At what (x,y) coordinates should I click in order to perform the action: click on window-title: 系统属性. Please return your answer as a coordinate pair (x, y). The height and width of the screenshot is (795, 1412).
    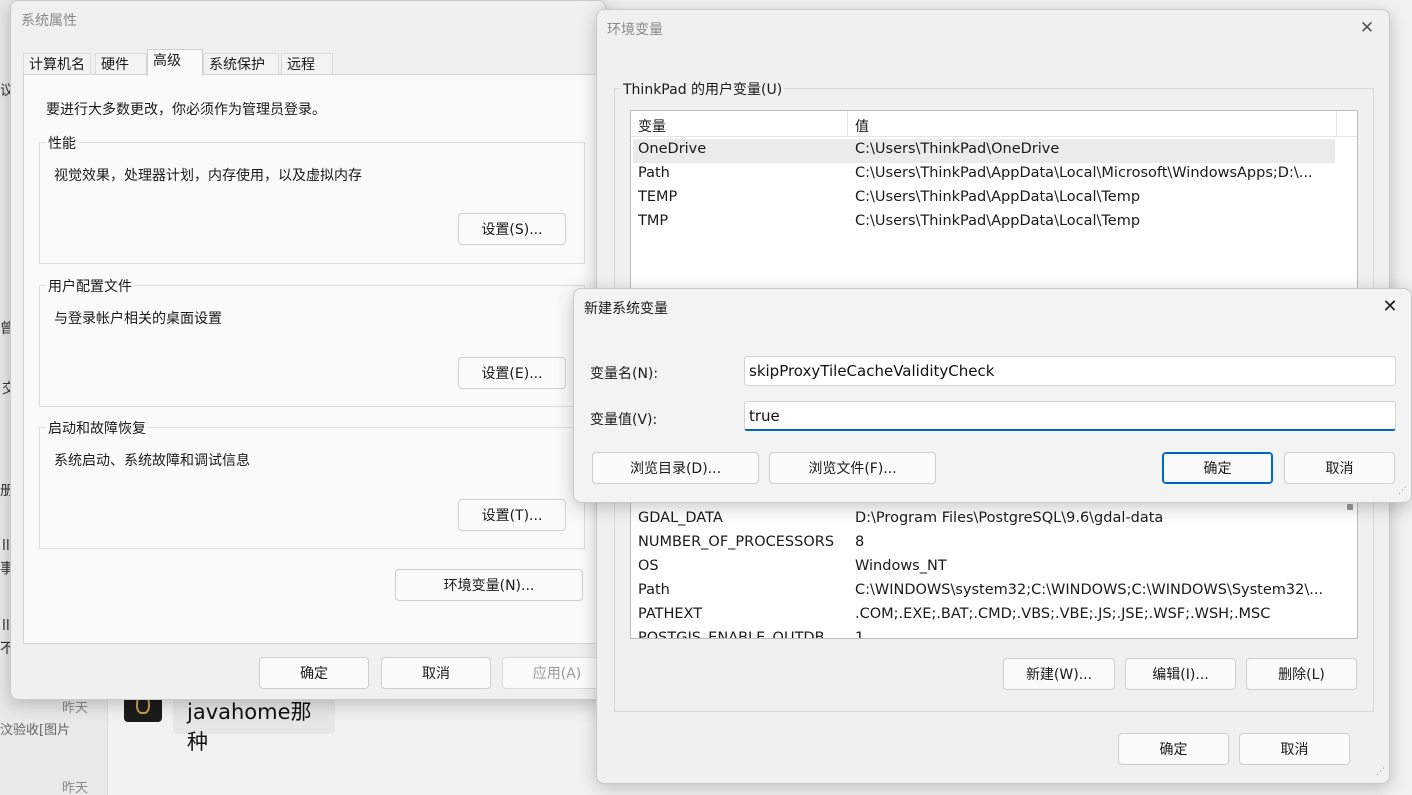
    Looking at the image, I should click on (49, 21).